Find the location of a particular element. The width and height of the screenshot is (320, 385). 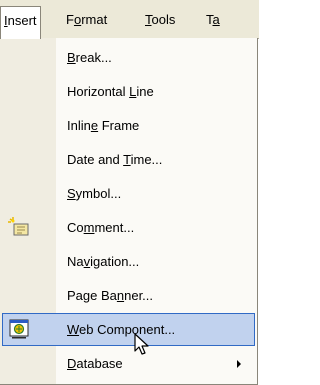

menu-tools: Tools is located at coordinates (160, 20).